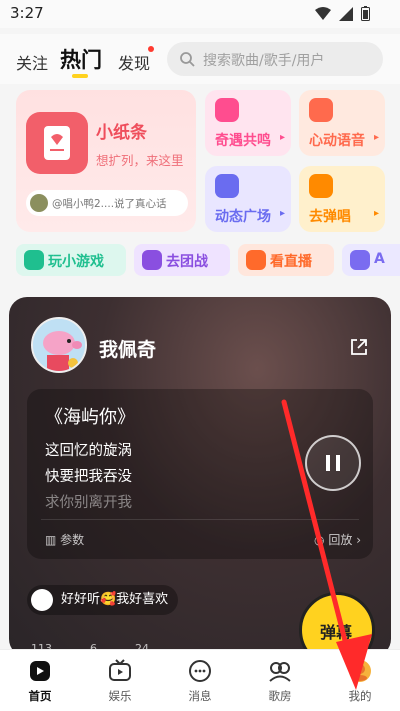 The width and height of the screenshot is (400, 711). What do you see at coordinates (51, 540) in the screenshot?
I see `piano-icon: ▥` at bounding box center [51, 540].